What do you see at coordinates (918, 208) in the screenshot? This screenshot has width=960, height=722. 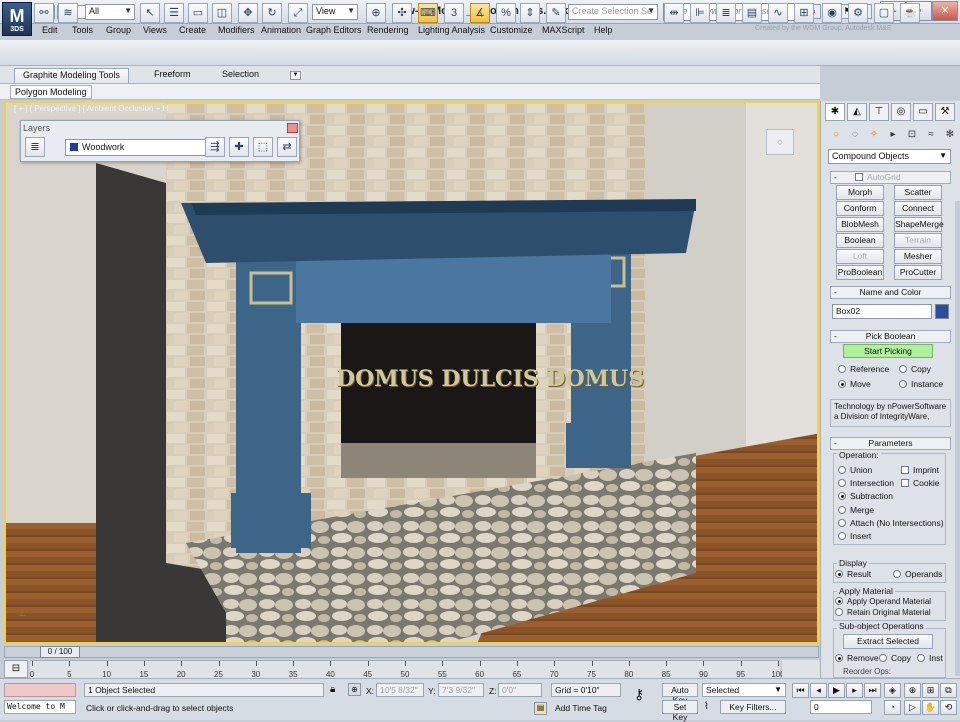 I see `connect-button: Connect` at bounding box center [918, 208].